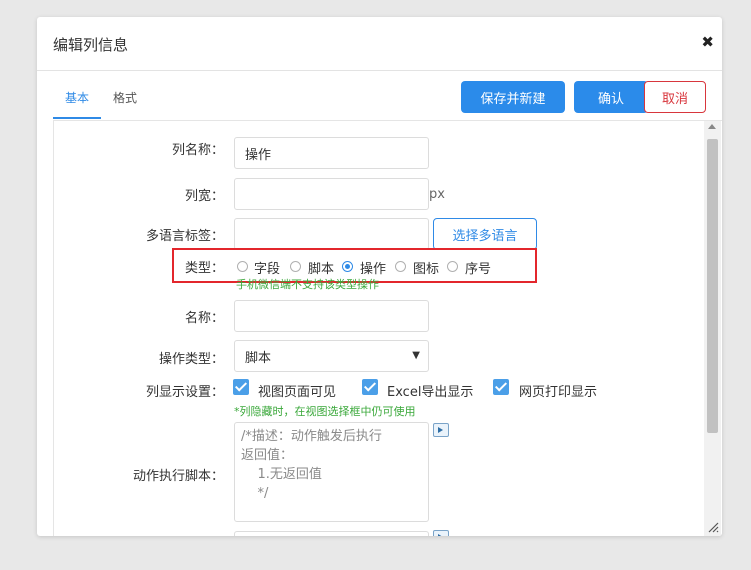  Describe the element at coordinates (331, 234) in the screenshot. I see `multilang-input` at that location.